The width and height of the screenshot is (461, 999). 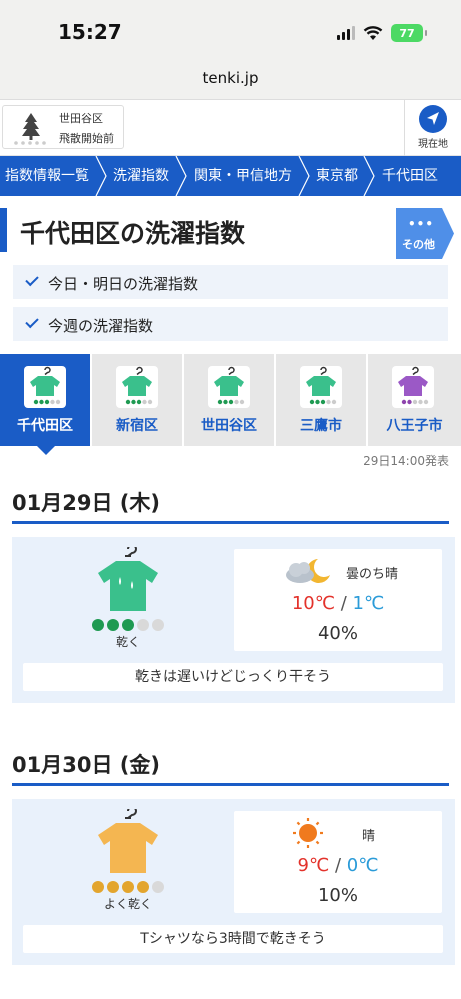 What do you see at coordinates (337, 176) in the screenshot?
I see `breadcrumb-item-tokyo: 東京都` at bounding box center [337, 176].